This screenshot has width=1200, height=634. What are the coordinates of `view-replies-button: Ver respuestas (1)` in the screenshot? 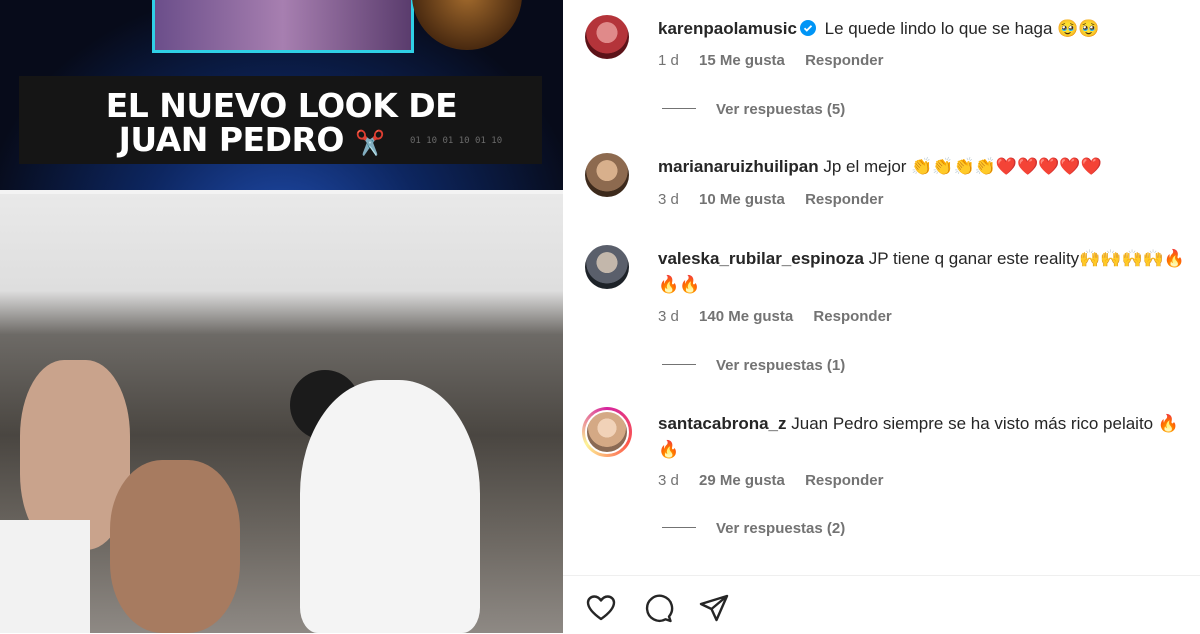 It's located at (780, 365).